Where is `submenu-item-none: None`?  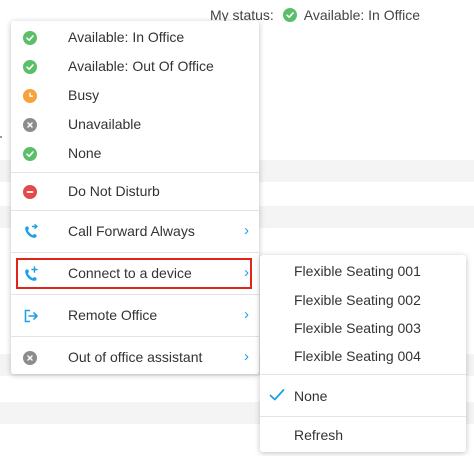 submenu-item-none: None is located at coordinates (310, 396).